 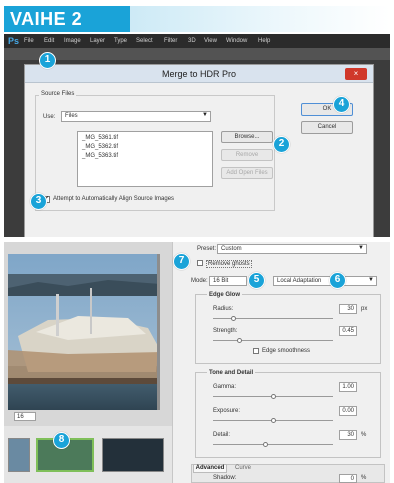 What do you see at coordinates (71, 116) in the screenshot?
I see `use-value: Files` at bounding box center [71, 116].